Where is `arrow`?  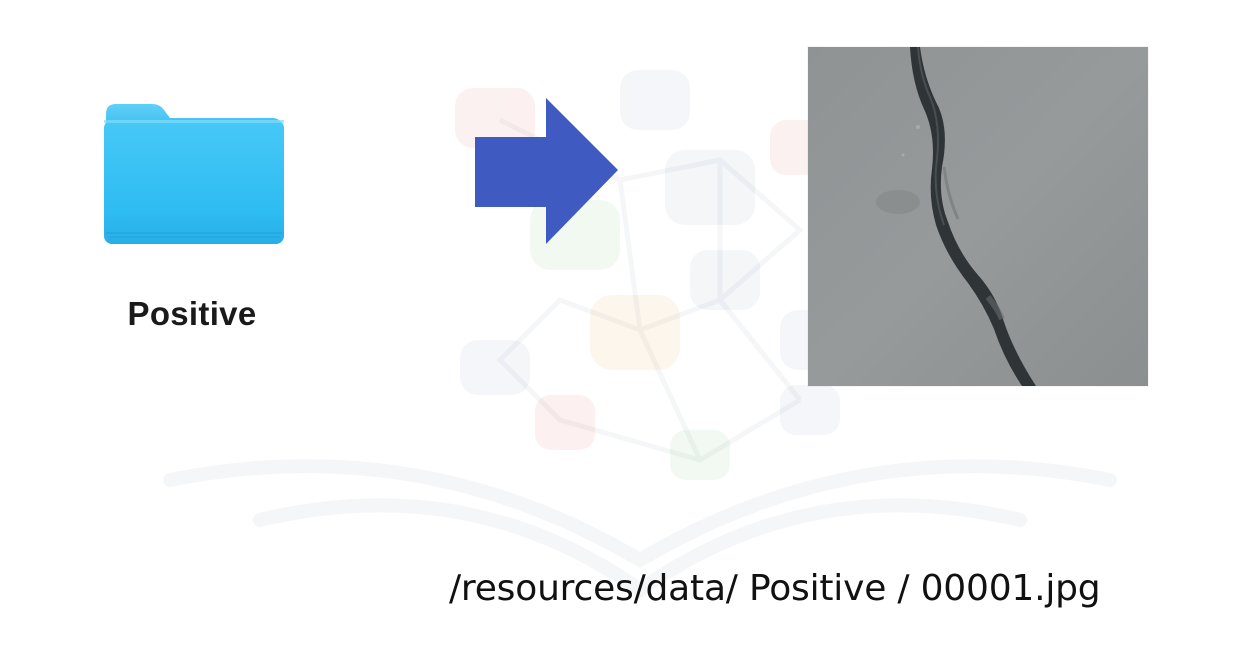
arrow is located at coordinates (547, 172).